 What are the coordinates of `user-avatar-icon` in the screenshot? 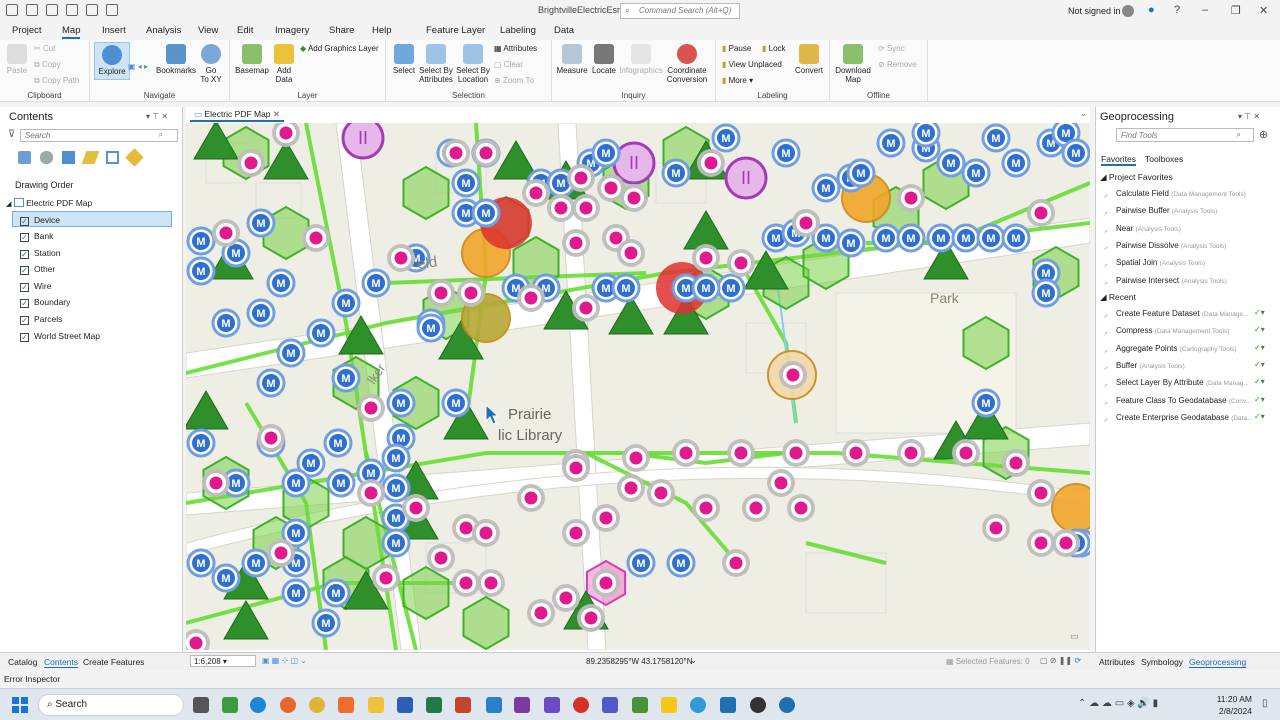 It's located at (1128, 11).